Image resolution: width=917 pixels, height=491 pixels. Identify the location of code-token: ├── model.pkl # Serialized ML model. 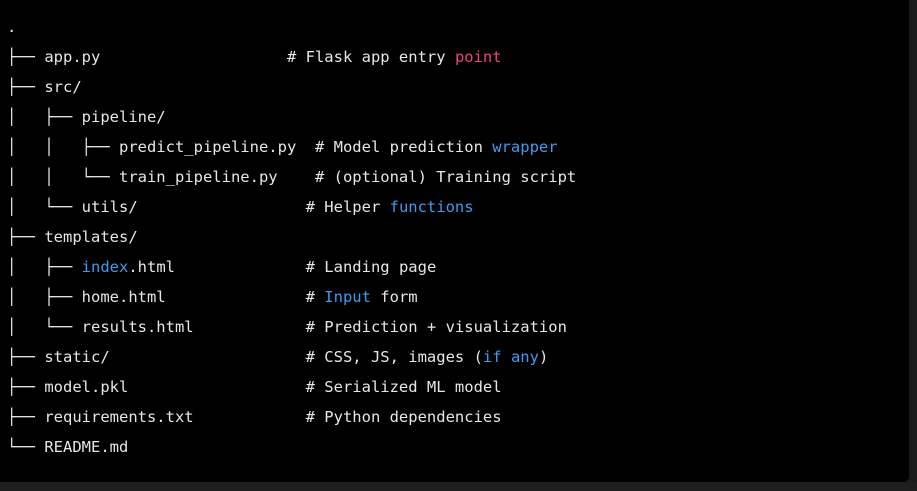
(254, 387).